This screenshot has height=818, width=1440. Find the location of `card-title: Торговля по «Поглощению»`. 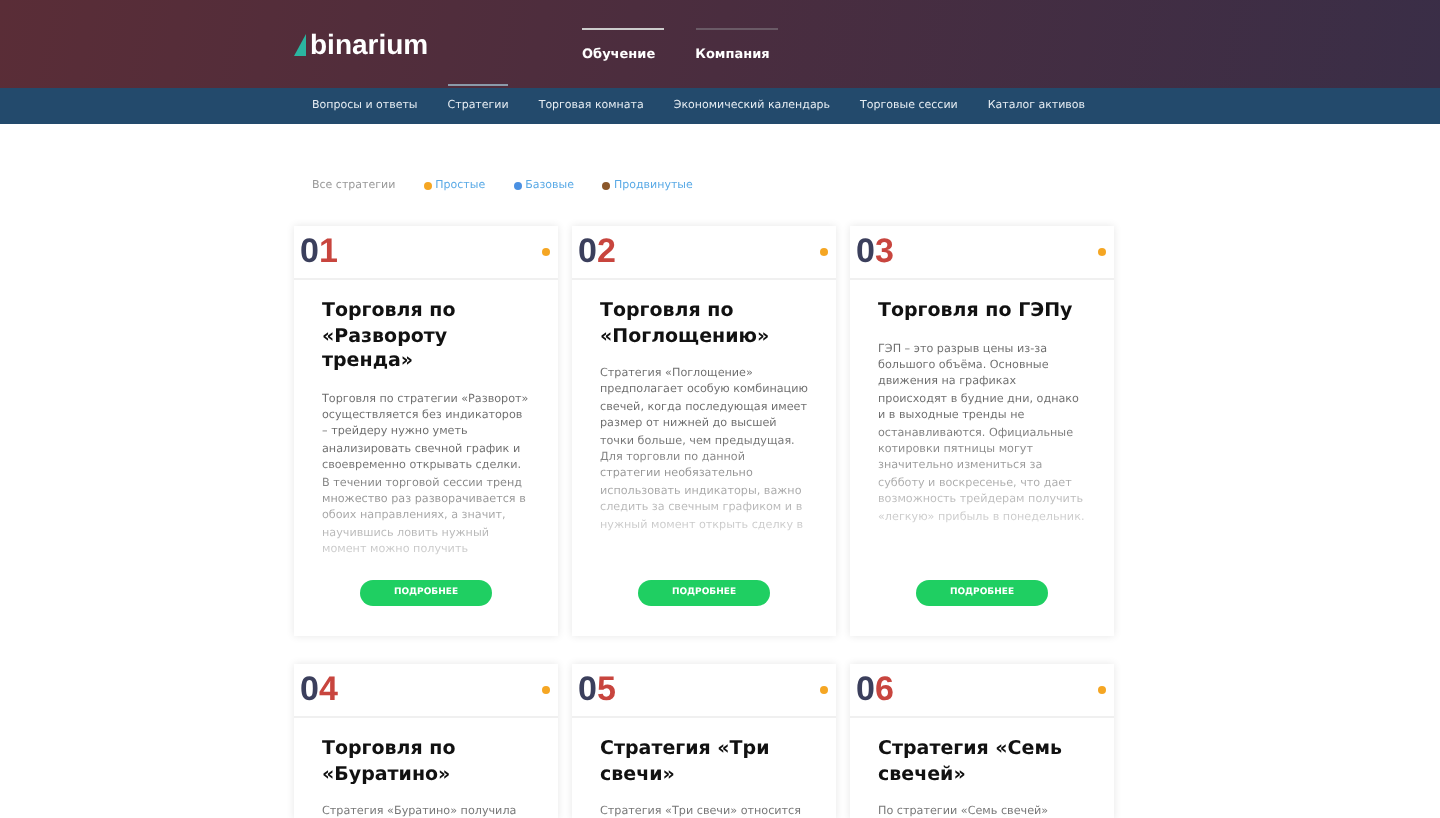

card-title: Торговля по «Поглощению» is located at coordinates (686, 325).